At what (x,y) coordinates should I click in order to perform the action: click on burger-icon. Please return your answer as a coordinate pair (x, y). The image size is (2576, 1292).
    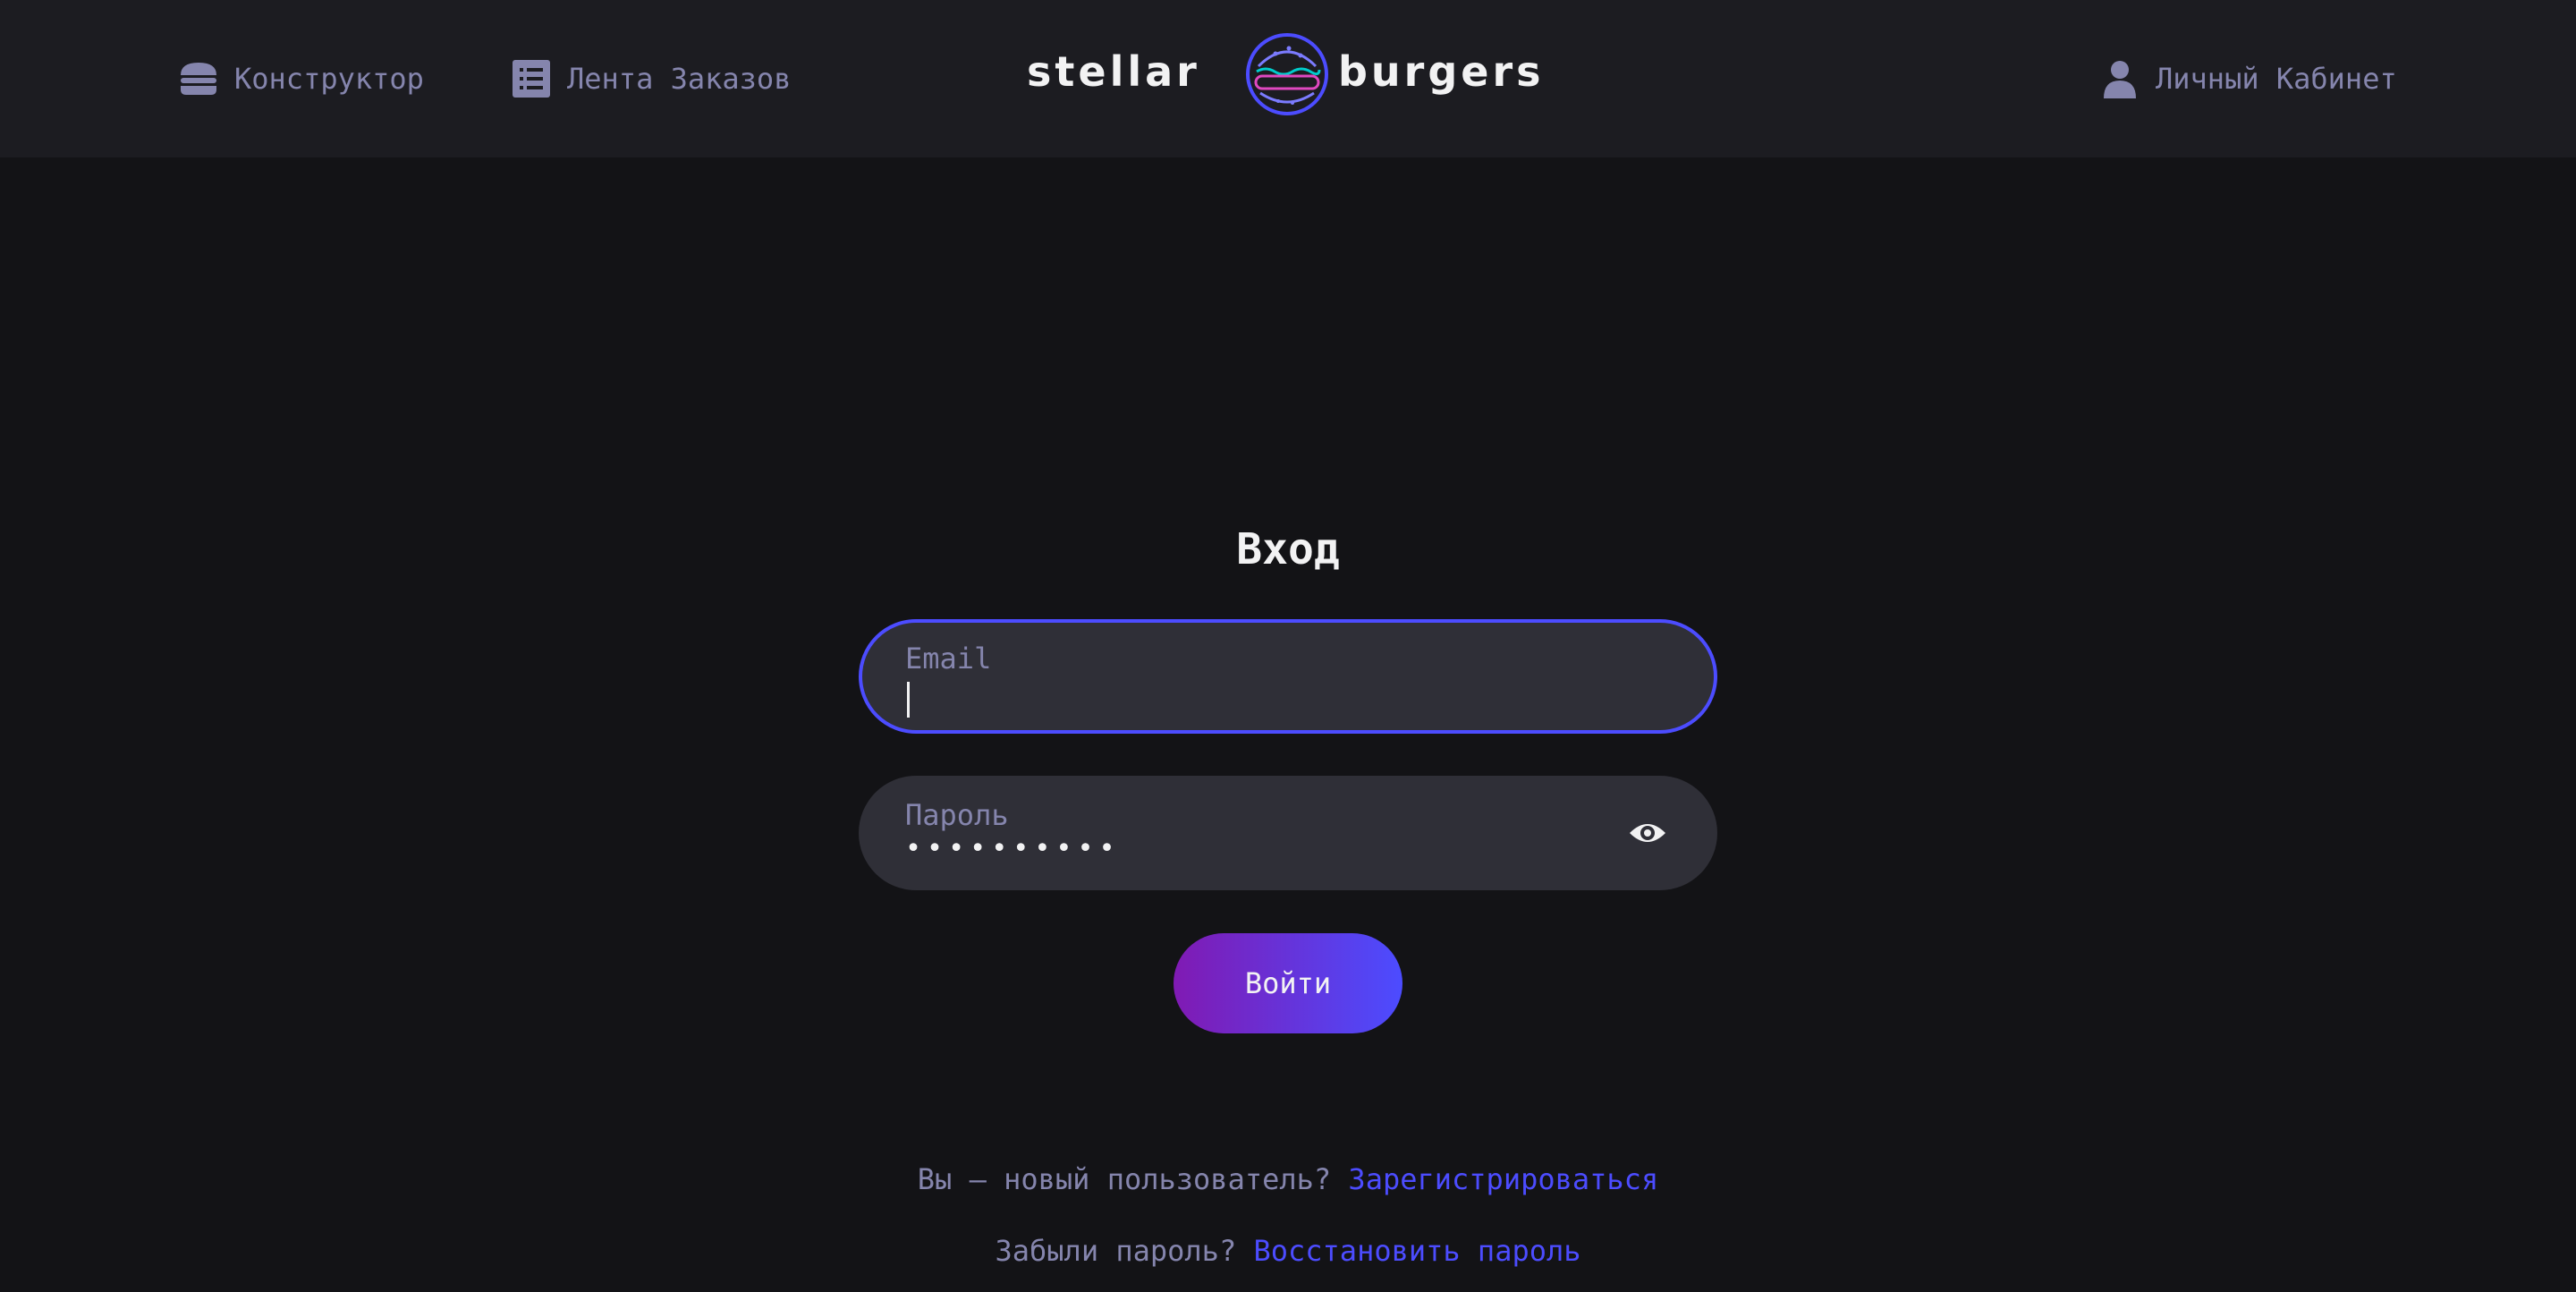
    Looking at the image, I should click on (198, 78).